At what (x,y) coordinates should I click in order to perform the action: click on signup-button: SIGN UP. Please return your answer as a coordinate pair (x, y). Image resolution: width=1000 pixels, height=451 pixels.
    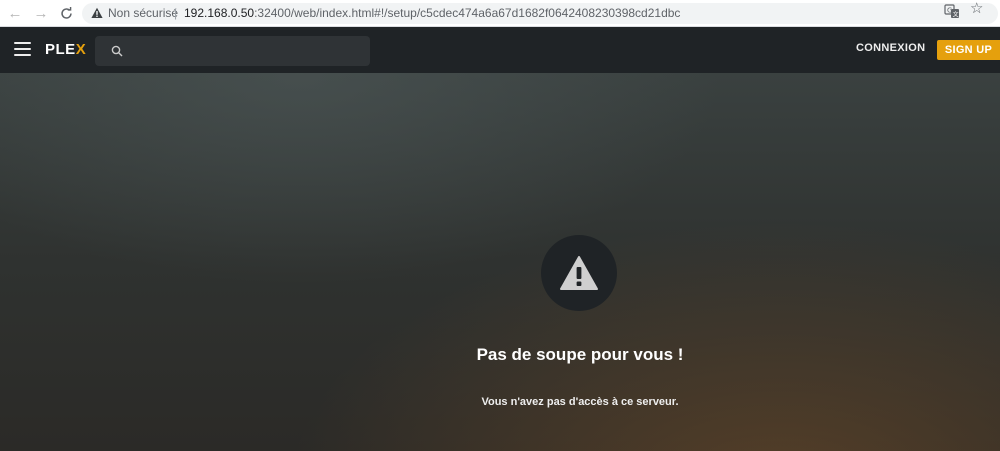
    Looking at the image, I should click on (968, 50).